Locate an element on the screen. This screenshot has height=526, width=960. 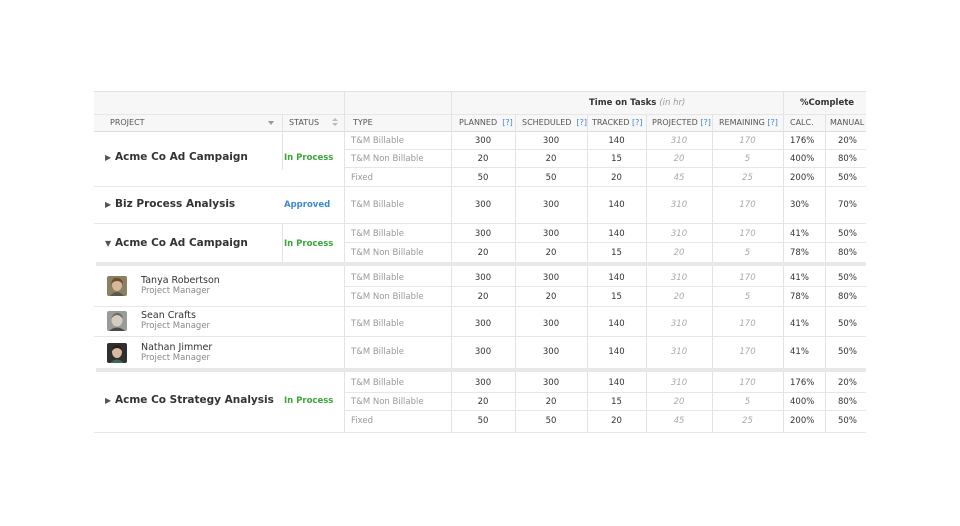
cell-remaining: 25 is located at coordinates (747, 178).